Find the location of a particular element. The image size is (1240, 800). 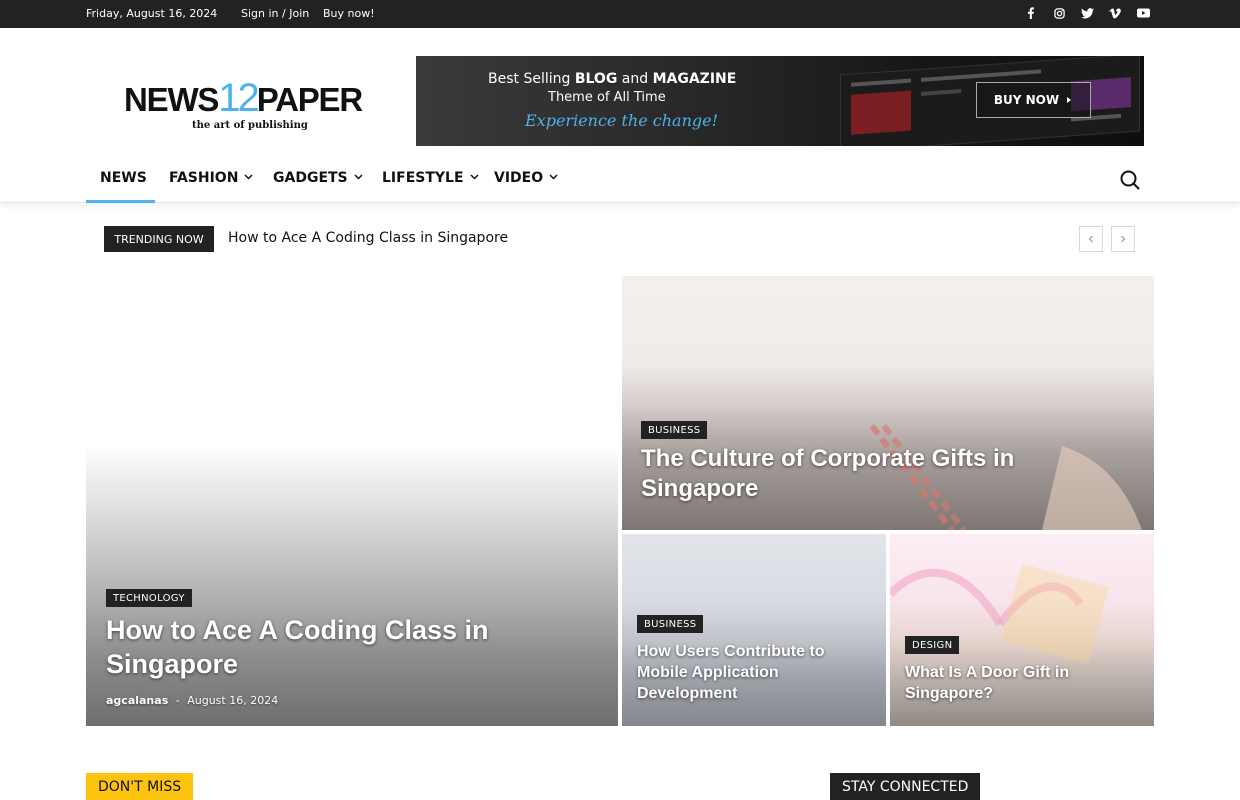

logo-tagline: the art of publishing is located at coordinates (250, 125).